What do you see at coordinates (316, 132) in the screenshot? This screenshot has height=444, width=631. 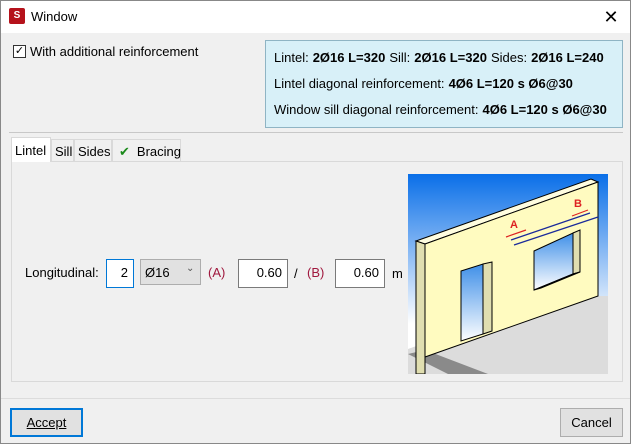 I see `divider` at bounding box center [316, 132].